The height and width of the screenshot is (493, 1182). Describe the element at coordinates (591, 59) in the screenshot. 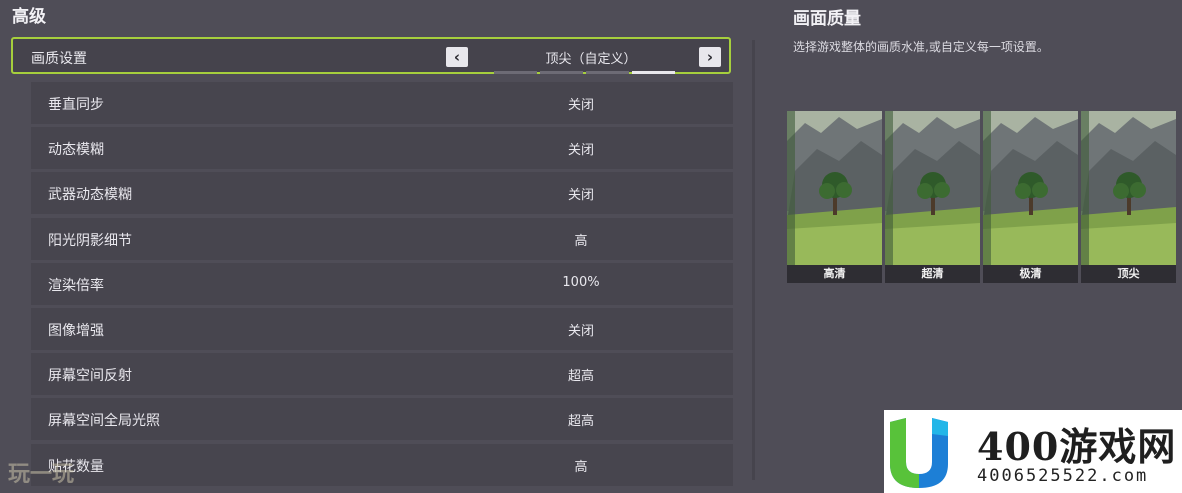

I see `quality-preset-value: 顶尖（自定义）` at that location.